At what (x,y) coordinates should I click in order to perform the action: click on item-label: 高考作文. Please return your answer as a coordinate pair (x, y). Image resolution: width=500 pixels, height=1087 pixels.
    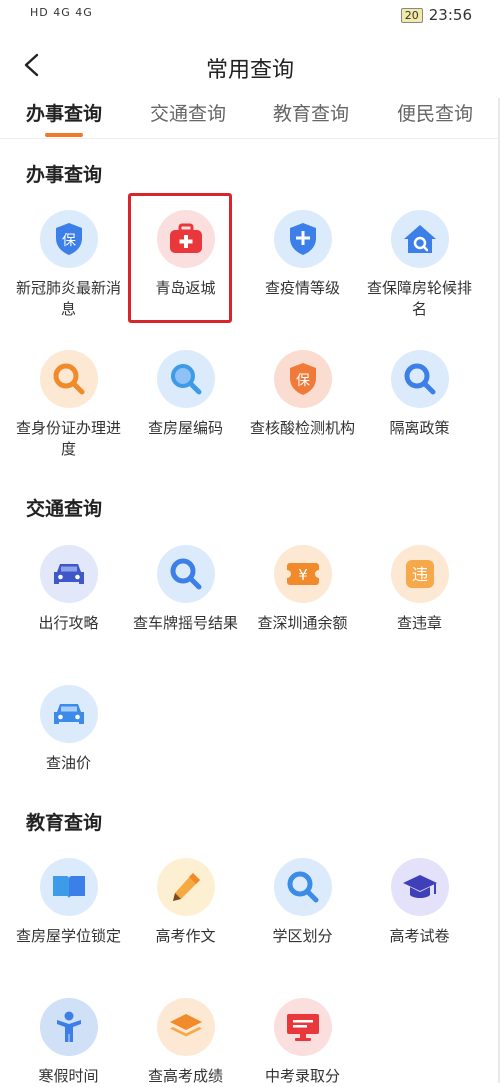
    Looking at the image, I should click on (185, 936).